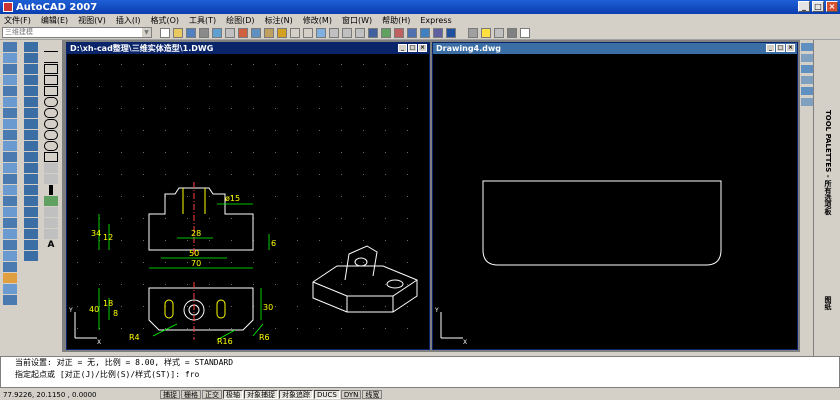 This screenshot has height=400, width=840. I want to click on menu-file: 文件(F), so click(17, 20).